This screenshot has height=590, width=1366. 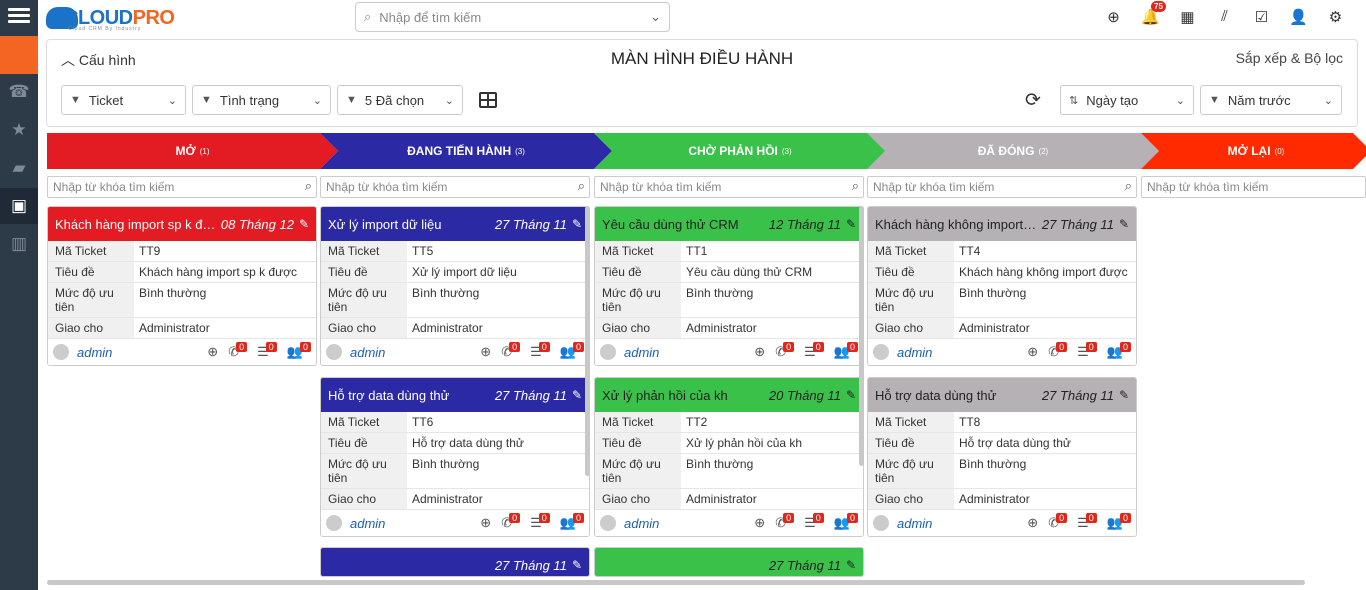 I want to click on card-title: Khách hàng không import được, so click(x=956, y=224).